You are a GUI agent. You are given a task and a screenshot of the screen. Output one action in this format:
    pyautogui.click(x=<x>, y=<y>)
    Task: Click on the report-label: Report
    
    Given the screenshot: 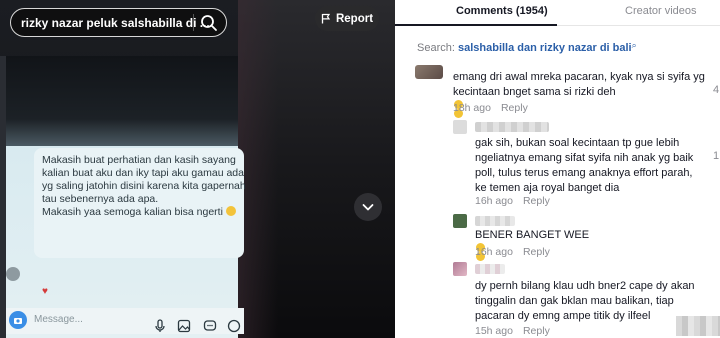 What is the action you would take?
    pyautogui.click(x=354, y=18)
    